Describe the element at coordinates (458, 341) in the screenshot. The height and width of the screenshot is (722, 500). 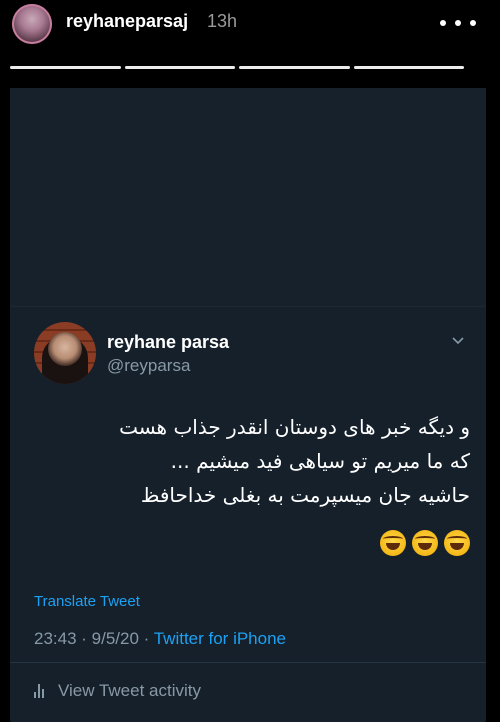
I see `chevron-down-icon` at that location.